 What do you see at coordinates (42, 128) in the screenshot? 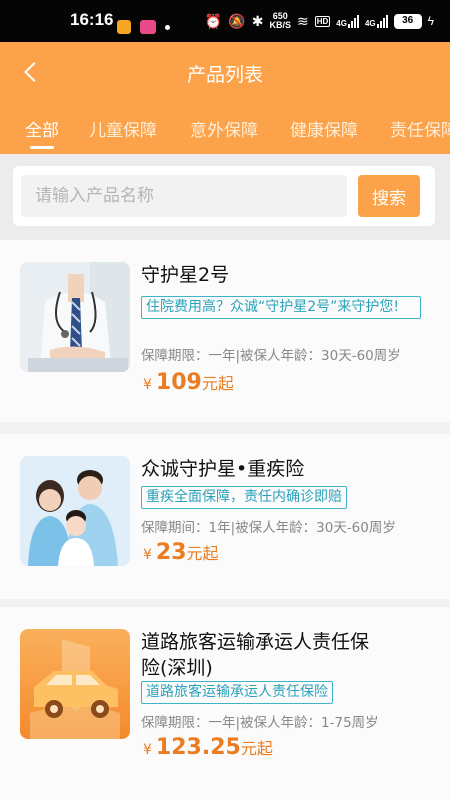
I see `tab-all: 全部` at bounding box center [42, 128].